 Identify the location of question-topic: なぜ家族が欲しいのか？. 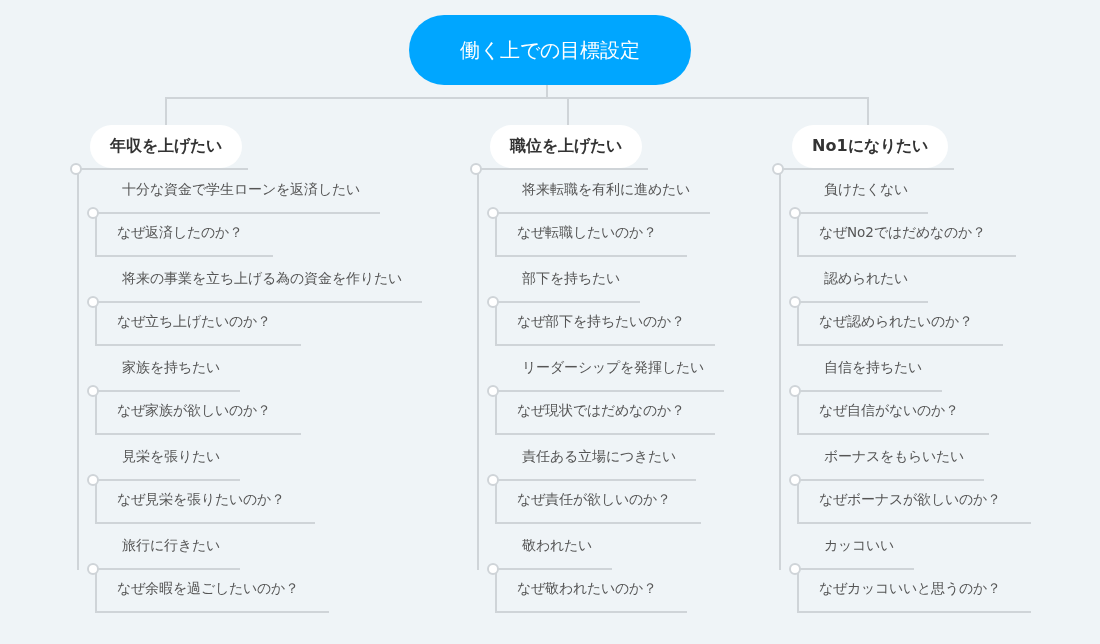
(194, 410).